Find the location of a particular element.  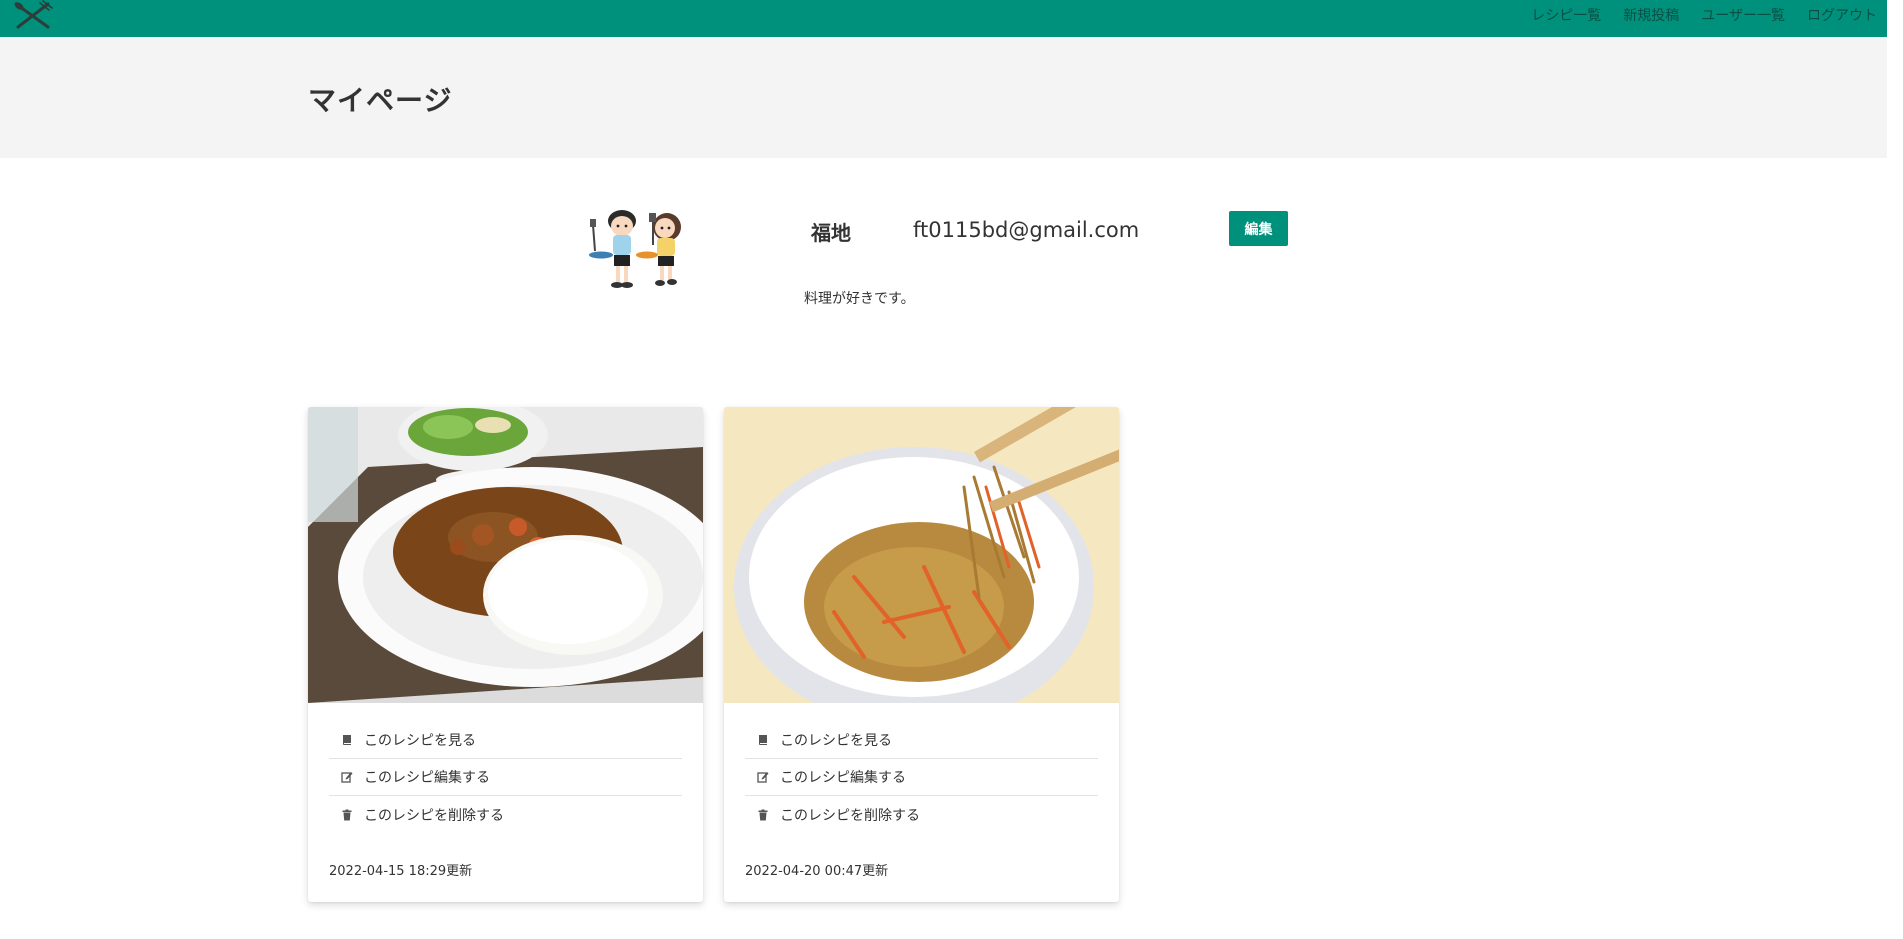

nav-logout: ログアウト is located at coordinates (1842, 15).